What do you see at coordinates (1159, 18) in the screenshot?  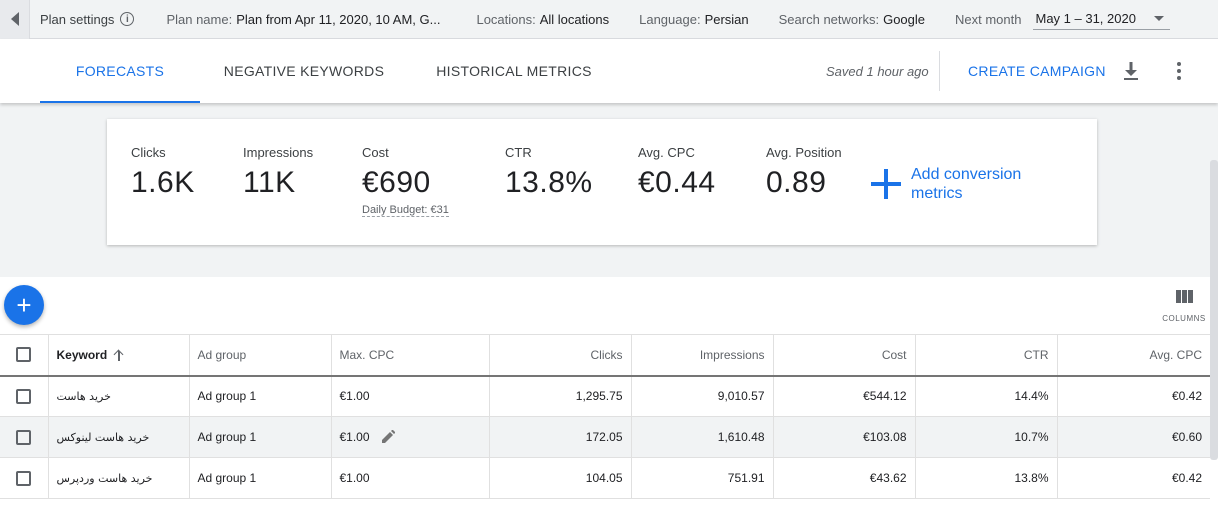 I see `dropdown-caret-icon` at bounding box center [1159, 18].